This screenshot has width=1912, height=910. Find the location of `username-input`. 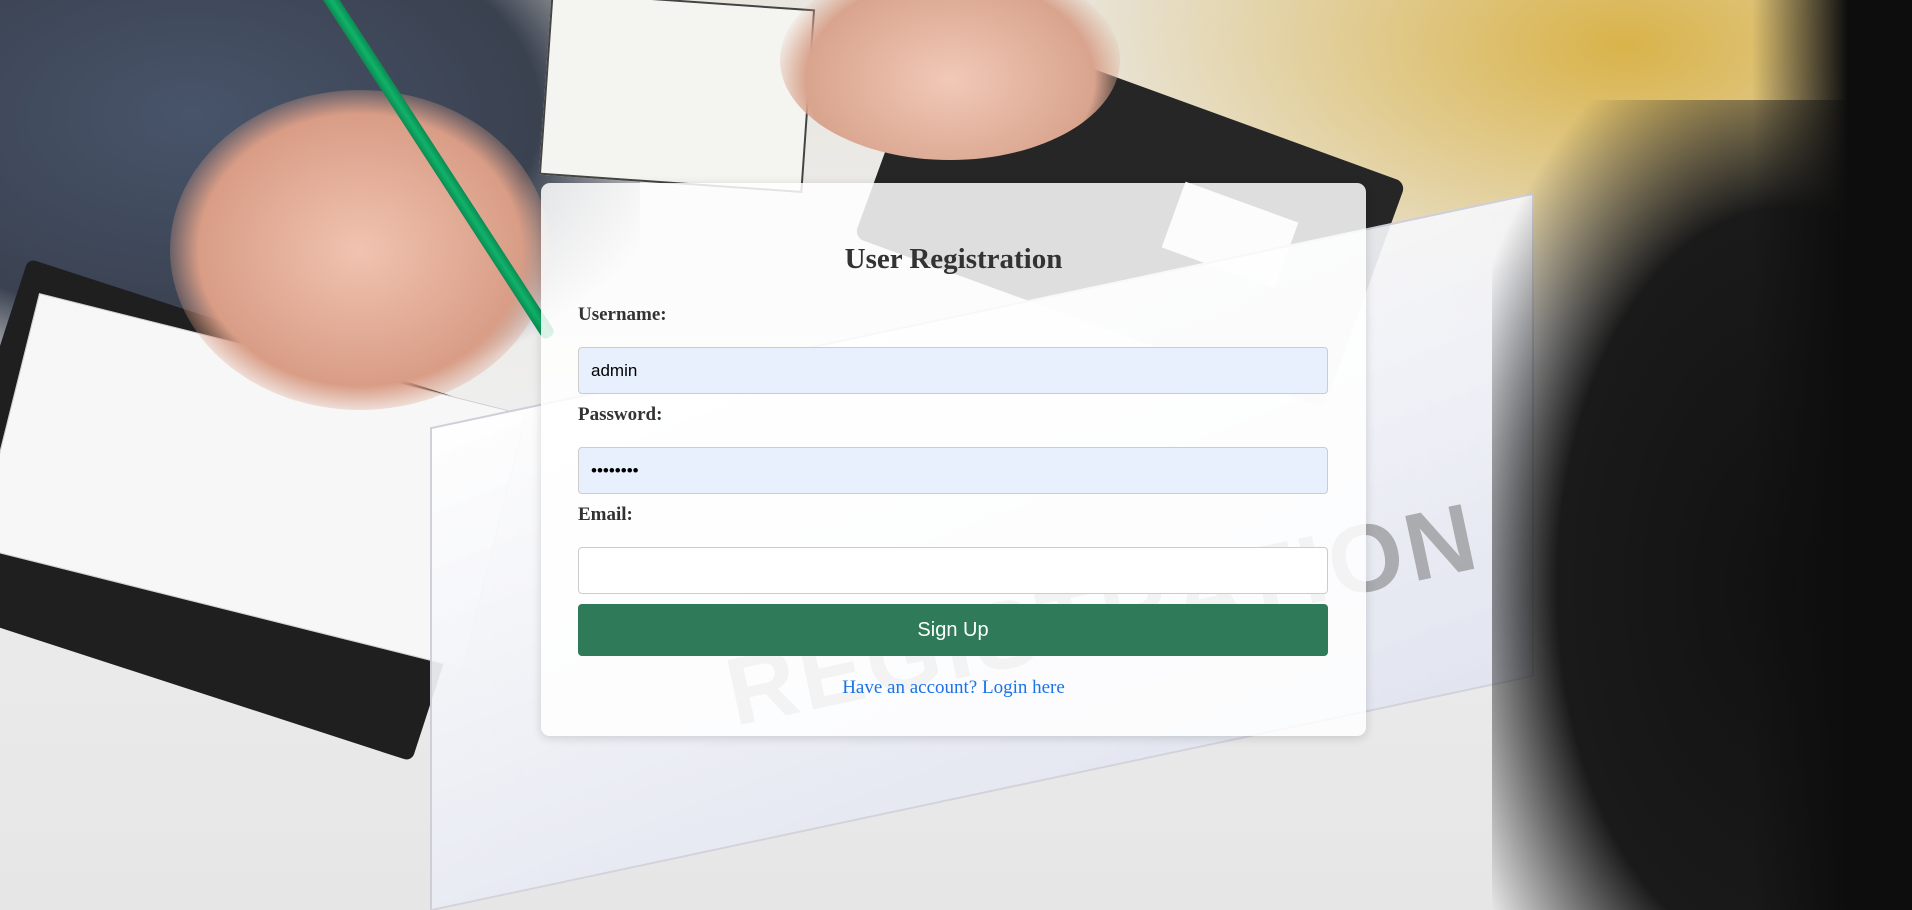

username-input is located at coordinates (953, 370).